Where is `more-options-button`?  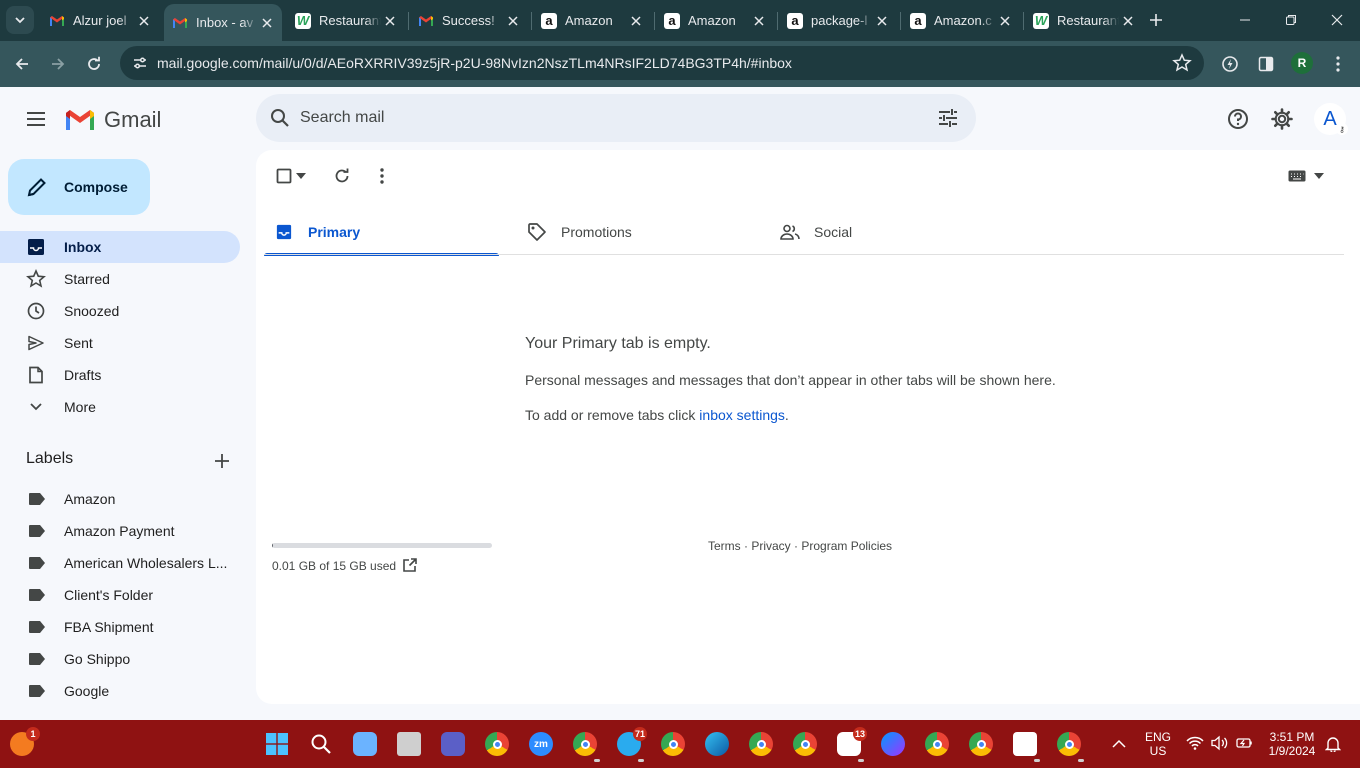 more-options-button is located at coordinates (382, 176).